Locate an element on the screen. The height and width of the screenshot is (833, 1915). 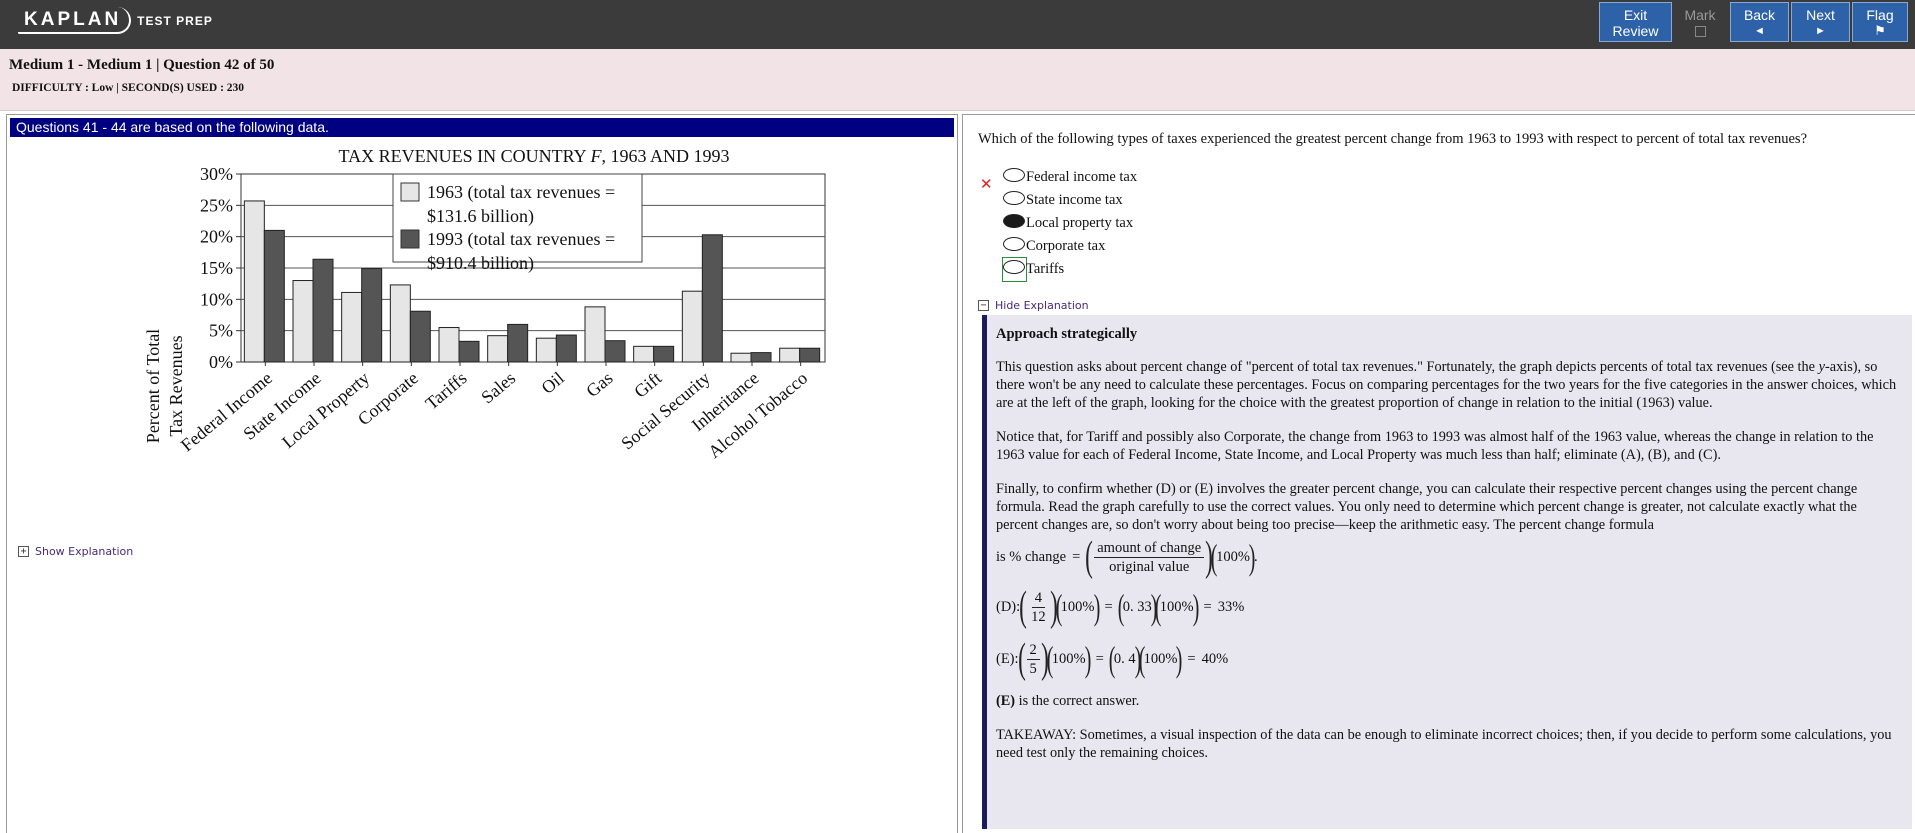
choice-label: Corporate tax is located at coordinates (1066, 246).